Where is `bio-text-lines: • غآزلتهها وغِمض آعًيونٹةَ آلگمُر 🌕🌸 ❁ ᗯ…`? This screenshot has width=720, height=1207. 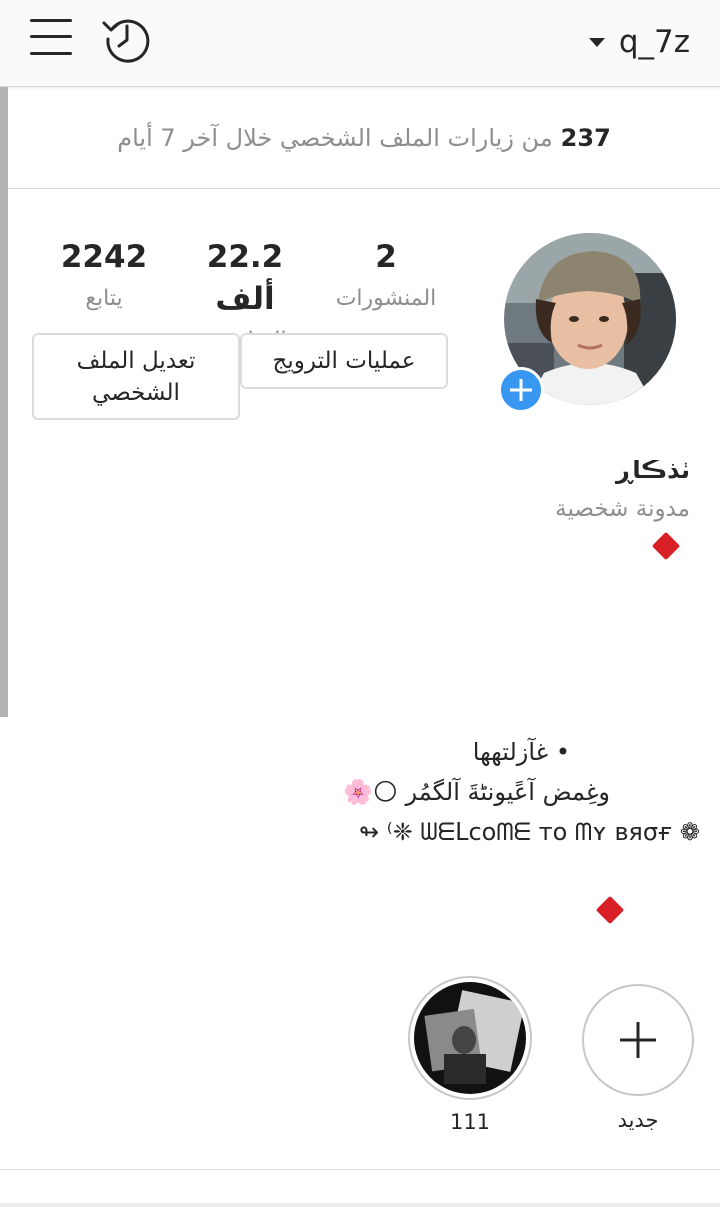 bio-text-lines: • غآزلتهها وغِمض آعًيونٹةَ آلگمُر 🌕🌸 ❁ ᗯ… is located at coordinates (480, 792).